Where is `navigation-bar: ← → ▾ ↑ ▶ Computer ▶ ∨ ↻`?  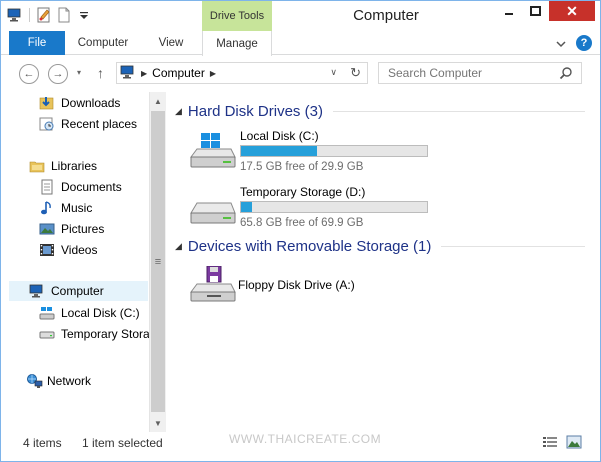
navigation-bar: ← → ▾ ↑ ▶ Computer ▶ ∨ ↻ is located at coordinates (300, 74).